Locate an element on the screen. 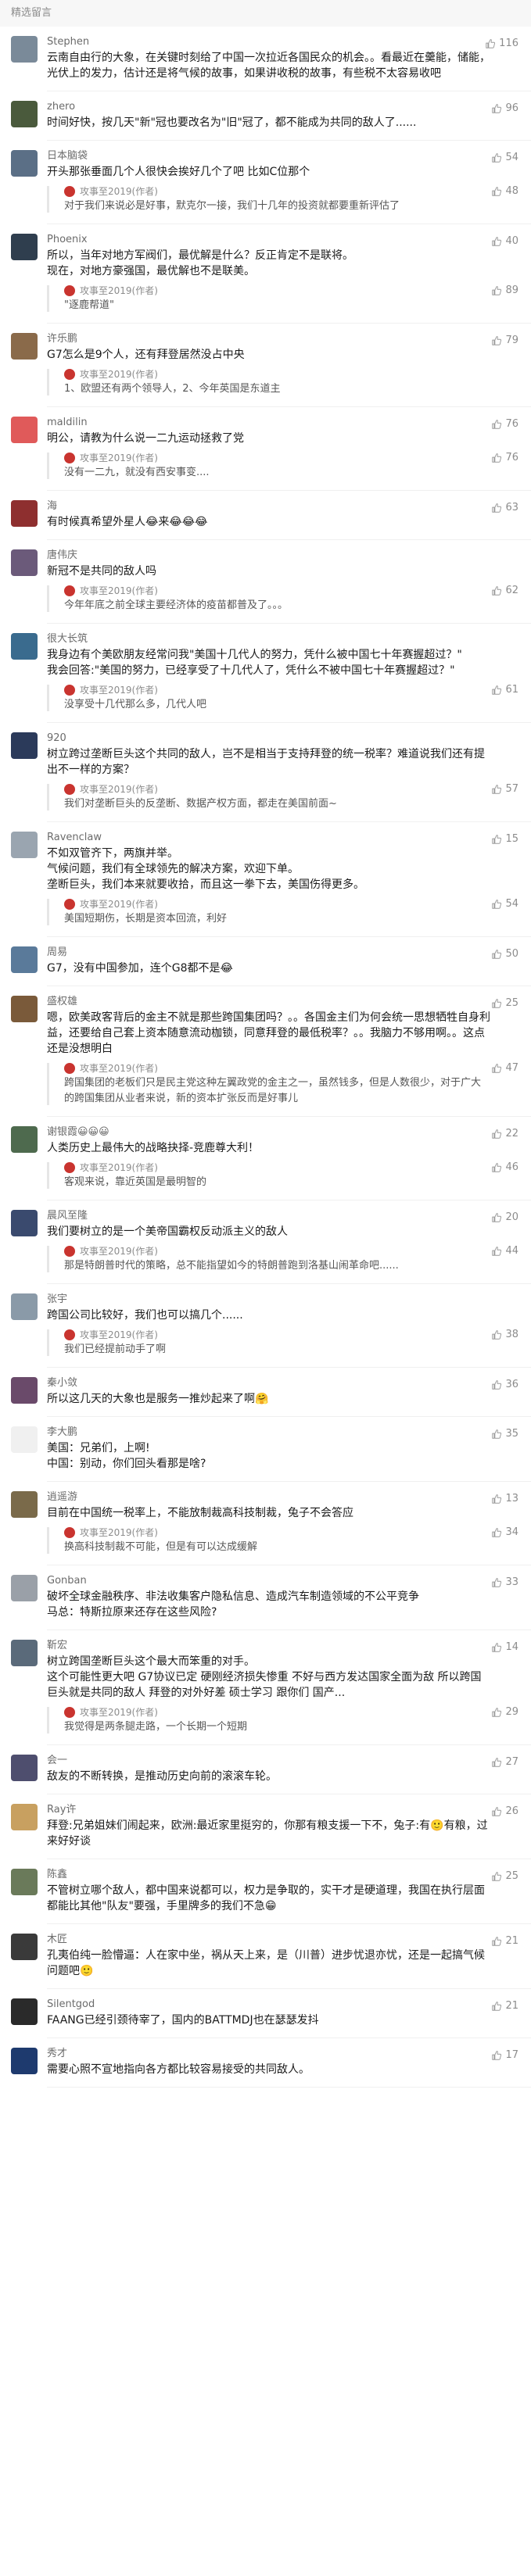 The height and width of the screenshot is (2576, 531). like-button: 14 is located at coordinates (504, 1647).